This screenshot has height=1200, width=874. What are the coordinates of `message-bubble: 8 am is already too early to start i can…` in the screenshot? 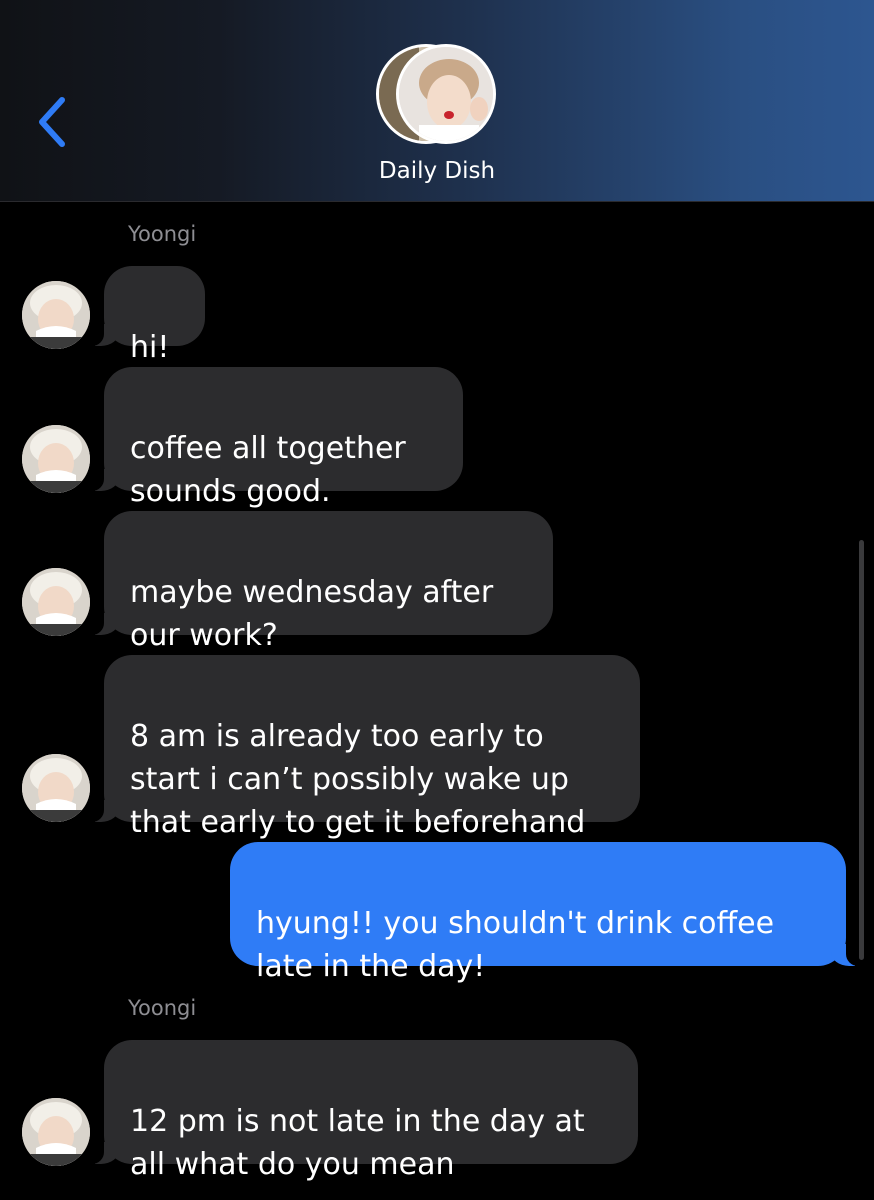 It's located at (365, 747).